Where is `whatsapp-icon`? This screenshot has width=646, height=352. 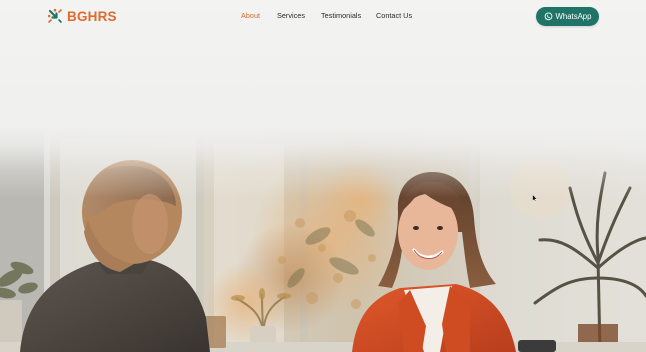
whatsapp-icon is located at coordinates (548, 16).